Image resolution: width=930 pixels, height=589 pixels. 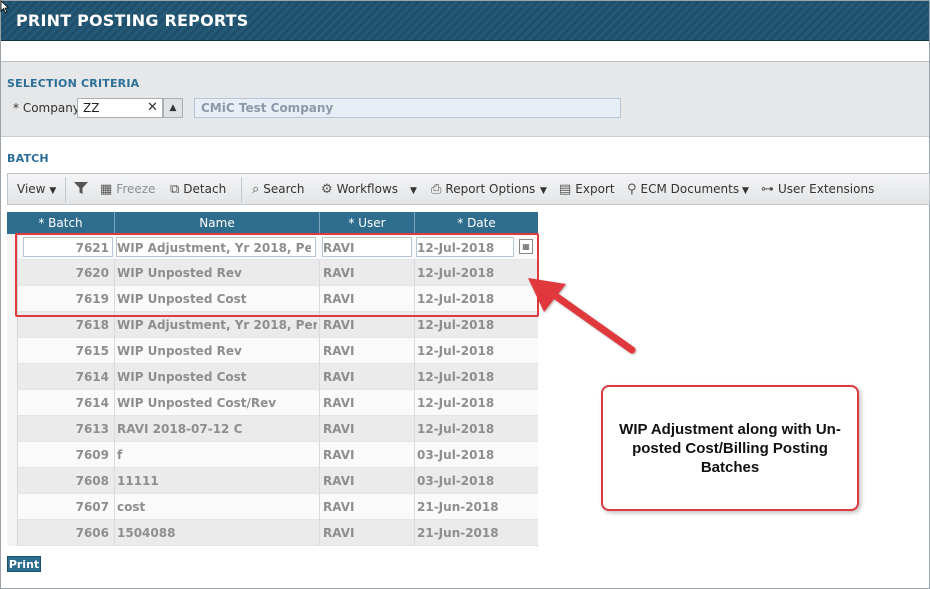 I want to click on table-row: 7614 WIP Unposted Cost RAVI 12-Jul-2018, so click(x=272, y=377).